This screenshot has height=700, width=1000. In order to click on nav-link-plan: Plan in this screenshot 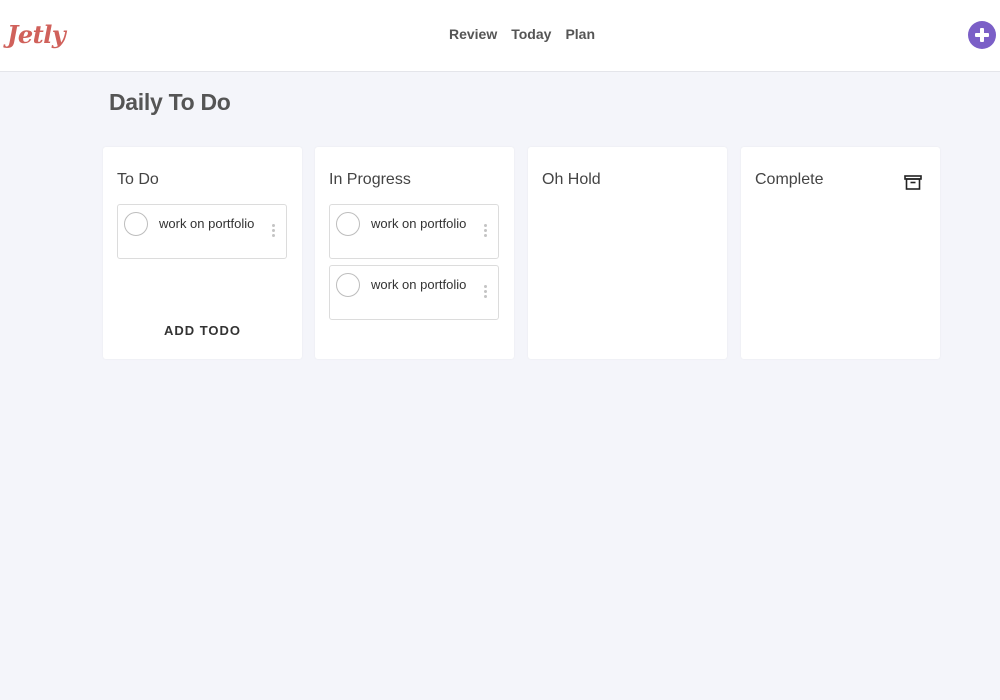, I will do `click(580, 34)`.